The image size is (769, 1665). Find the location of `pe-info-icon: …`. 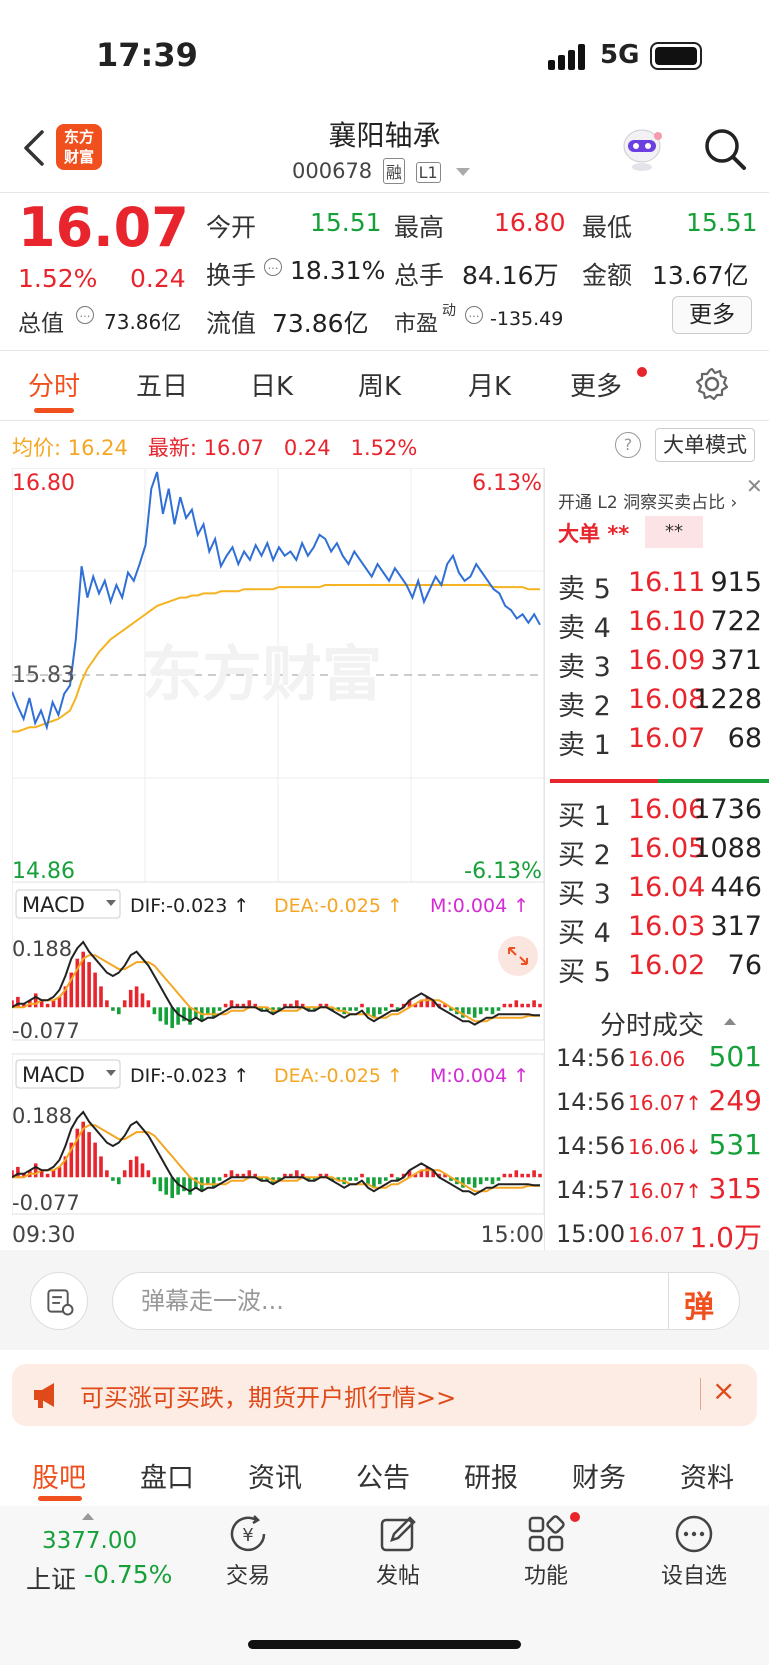

pe-info-icon: … is located at coordinates (474, 315).